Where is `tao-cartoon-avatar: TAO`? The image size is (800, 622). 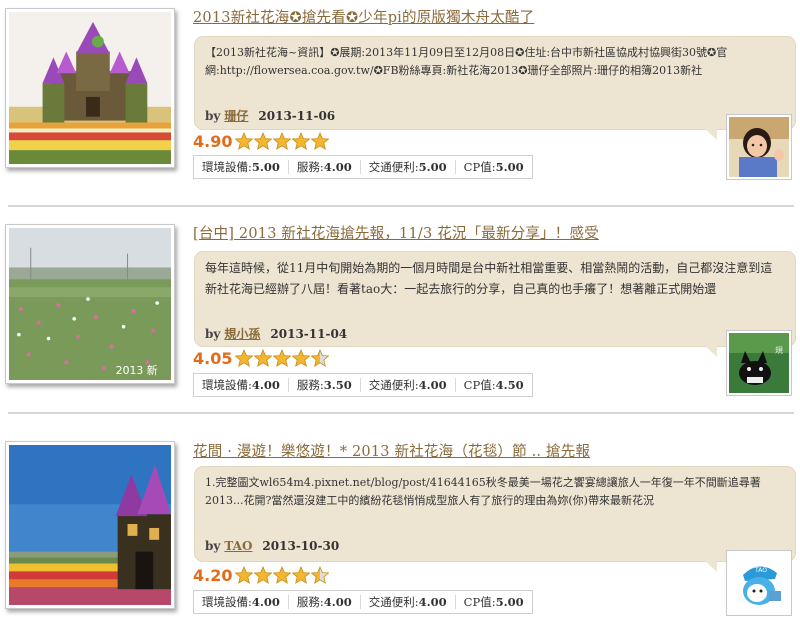 tao-cartoon-avatar: TAO is located at coordinates (759, 583).